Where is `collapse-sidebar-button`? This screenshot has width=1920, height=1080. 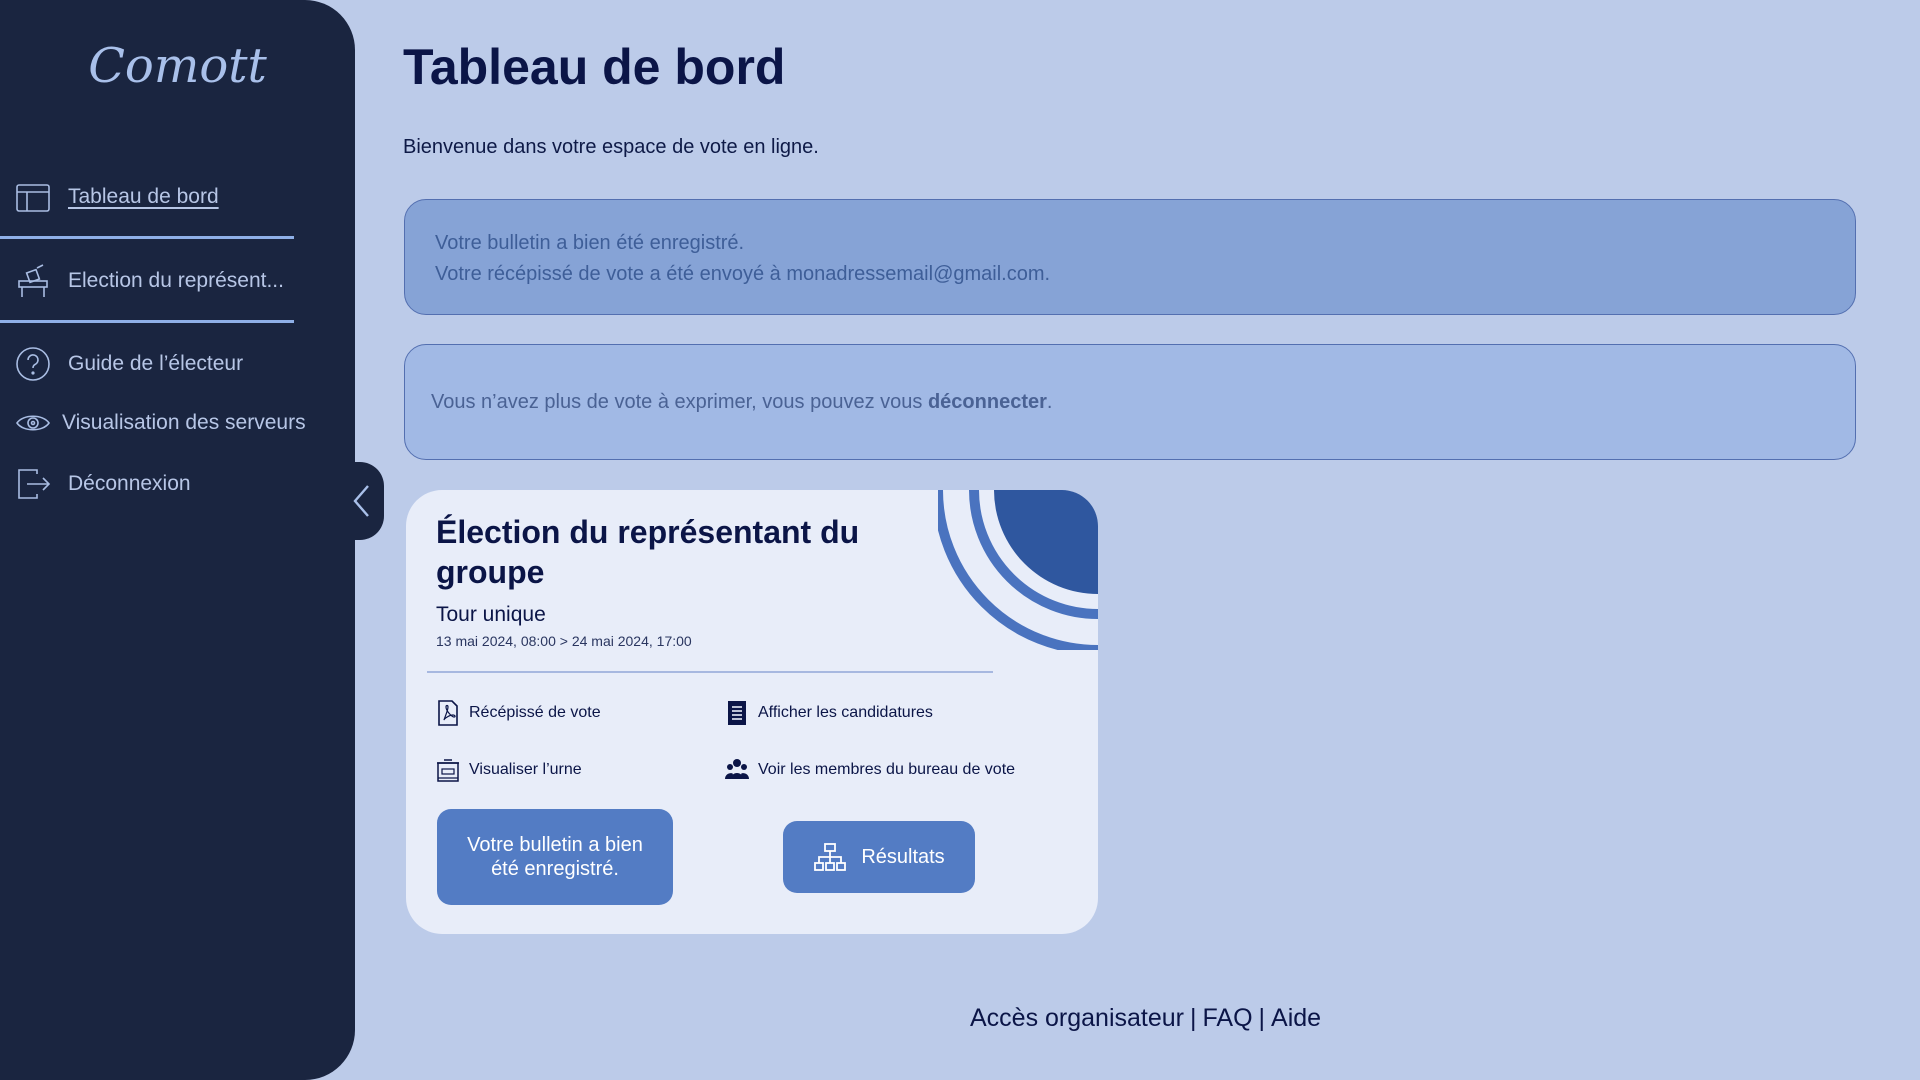 collapse-sidebar-button is located at coordinates (362, 501).